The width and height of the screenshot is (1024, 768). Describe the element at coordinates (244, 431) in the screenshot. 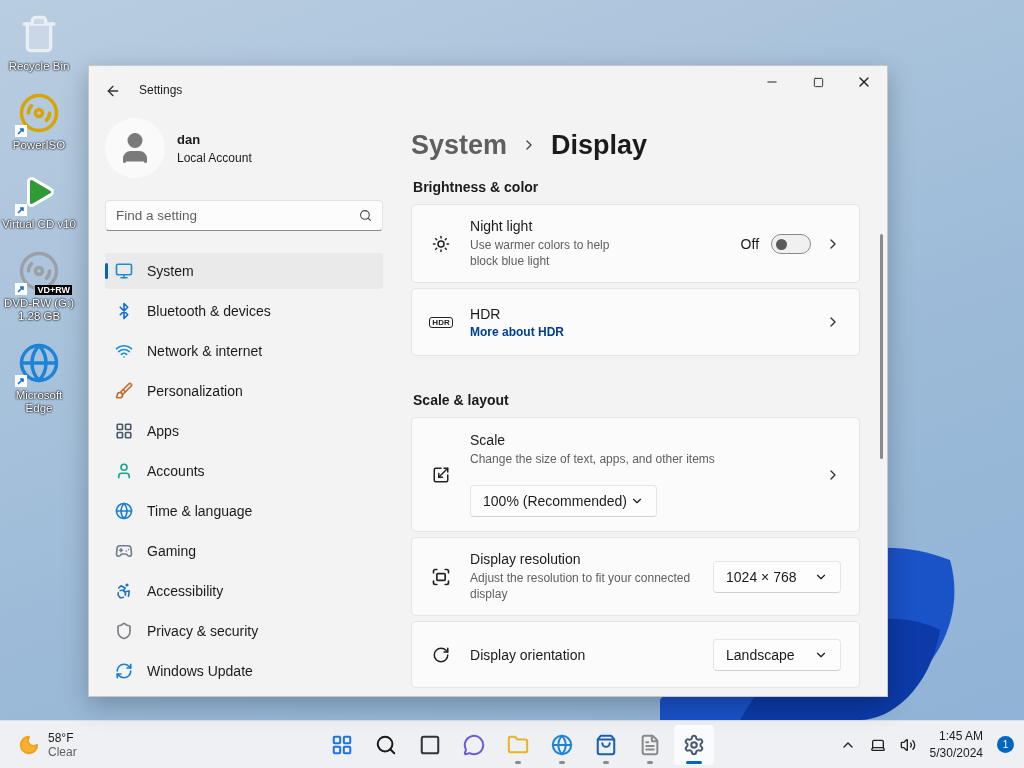

I see `nav-item: Apps` at that location.